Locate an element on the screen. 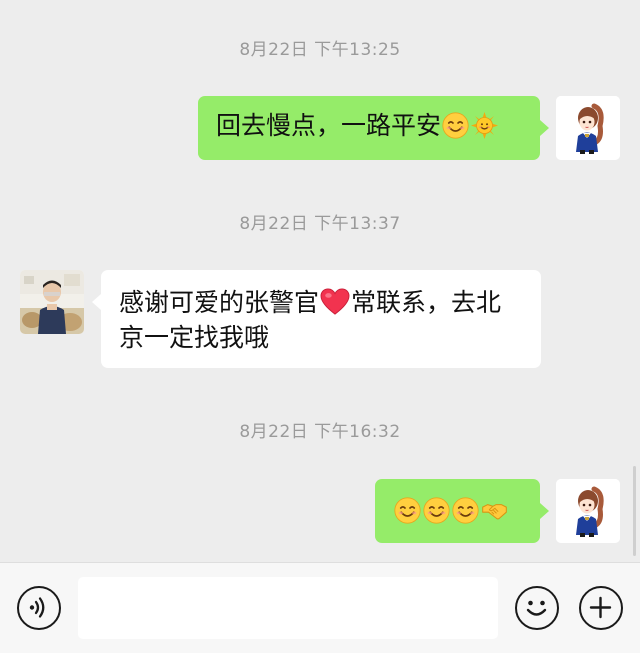 Image resolution: width=640 pixels, height=653 pixels. incoming-message-bubble: 感谢可爱的张警官 常联系，去北 京一定找我哦 is located at coordinates (321, 319).